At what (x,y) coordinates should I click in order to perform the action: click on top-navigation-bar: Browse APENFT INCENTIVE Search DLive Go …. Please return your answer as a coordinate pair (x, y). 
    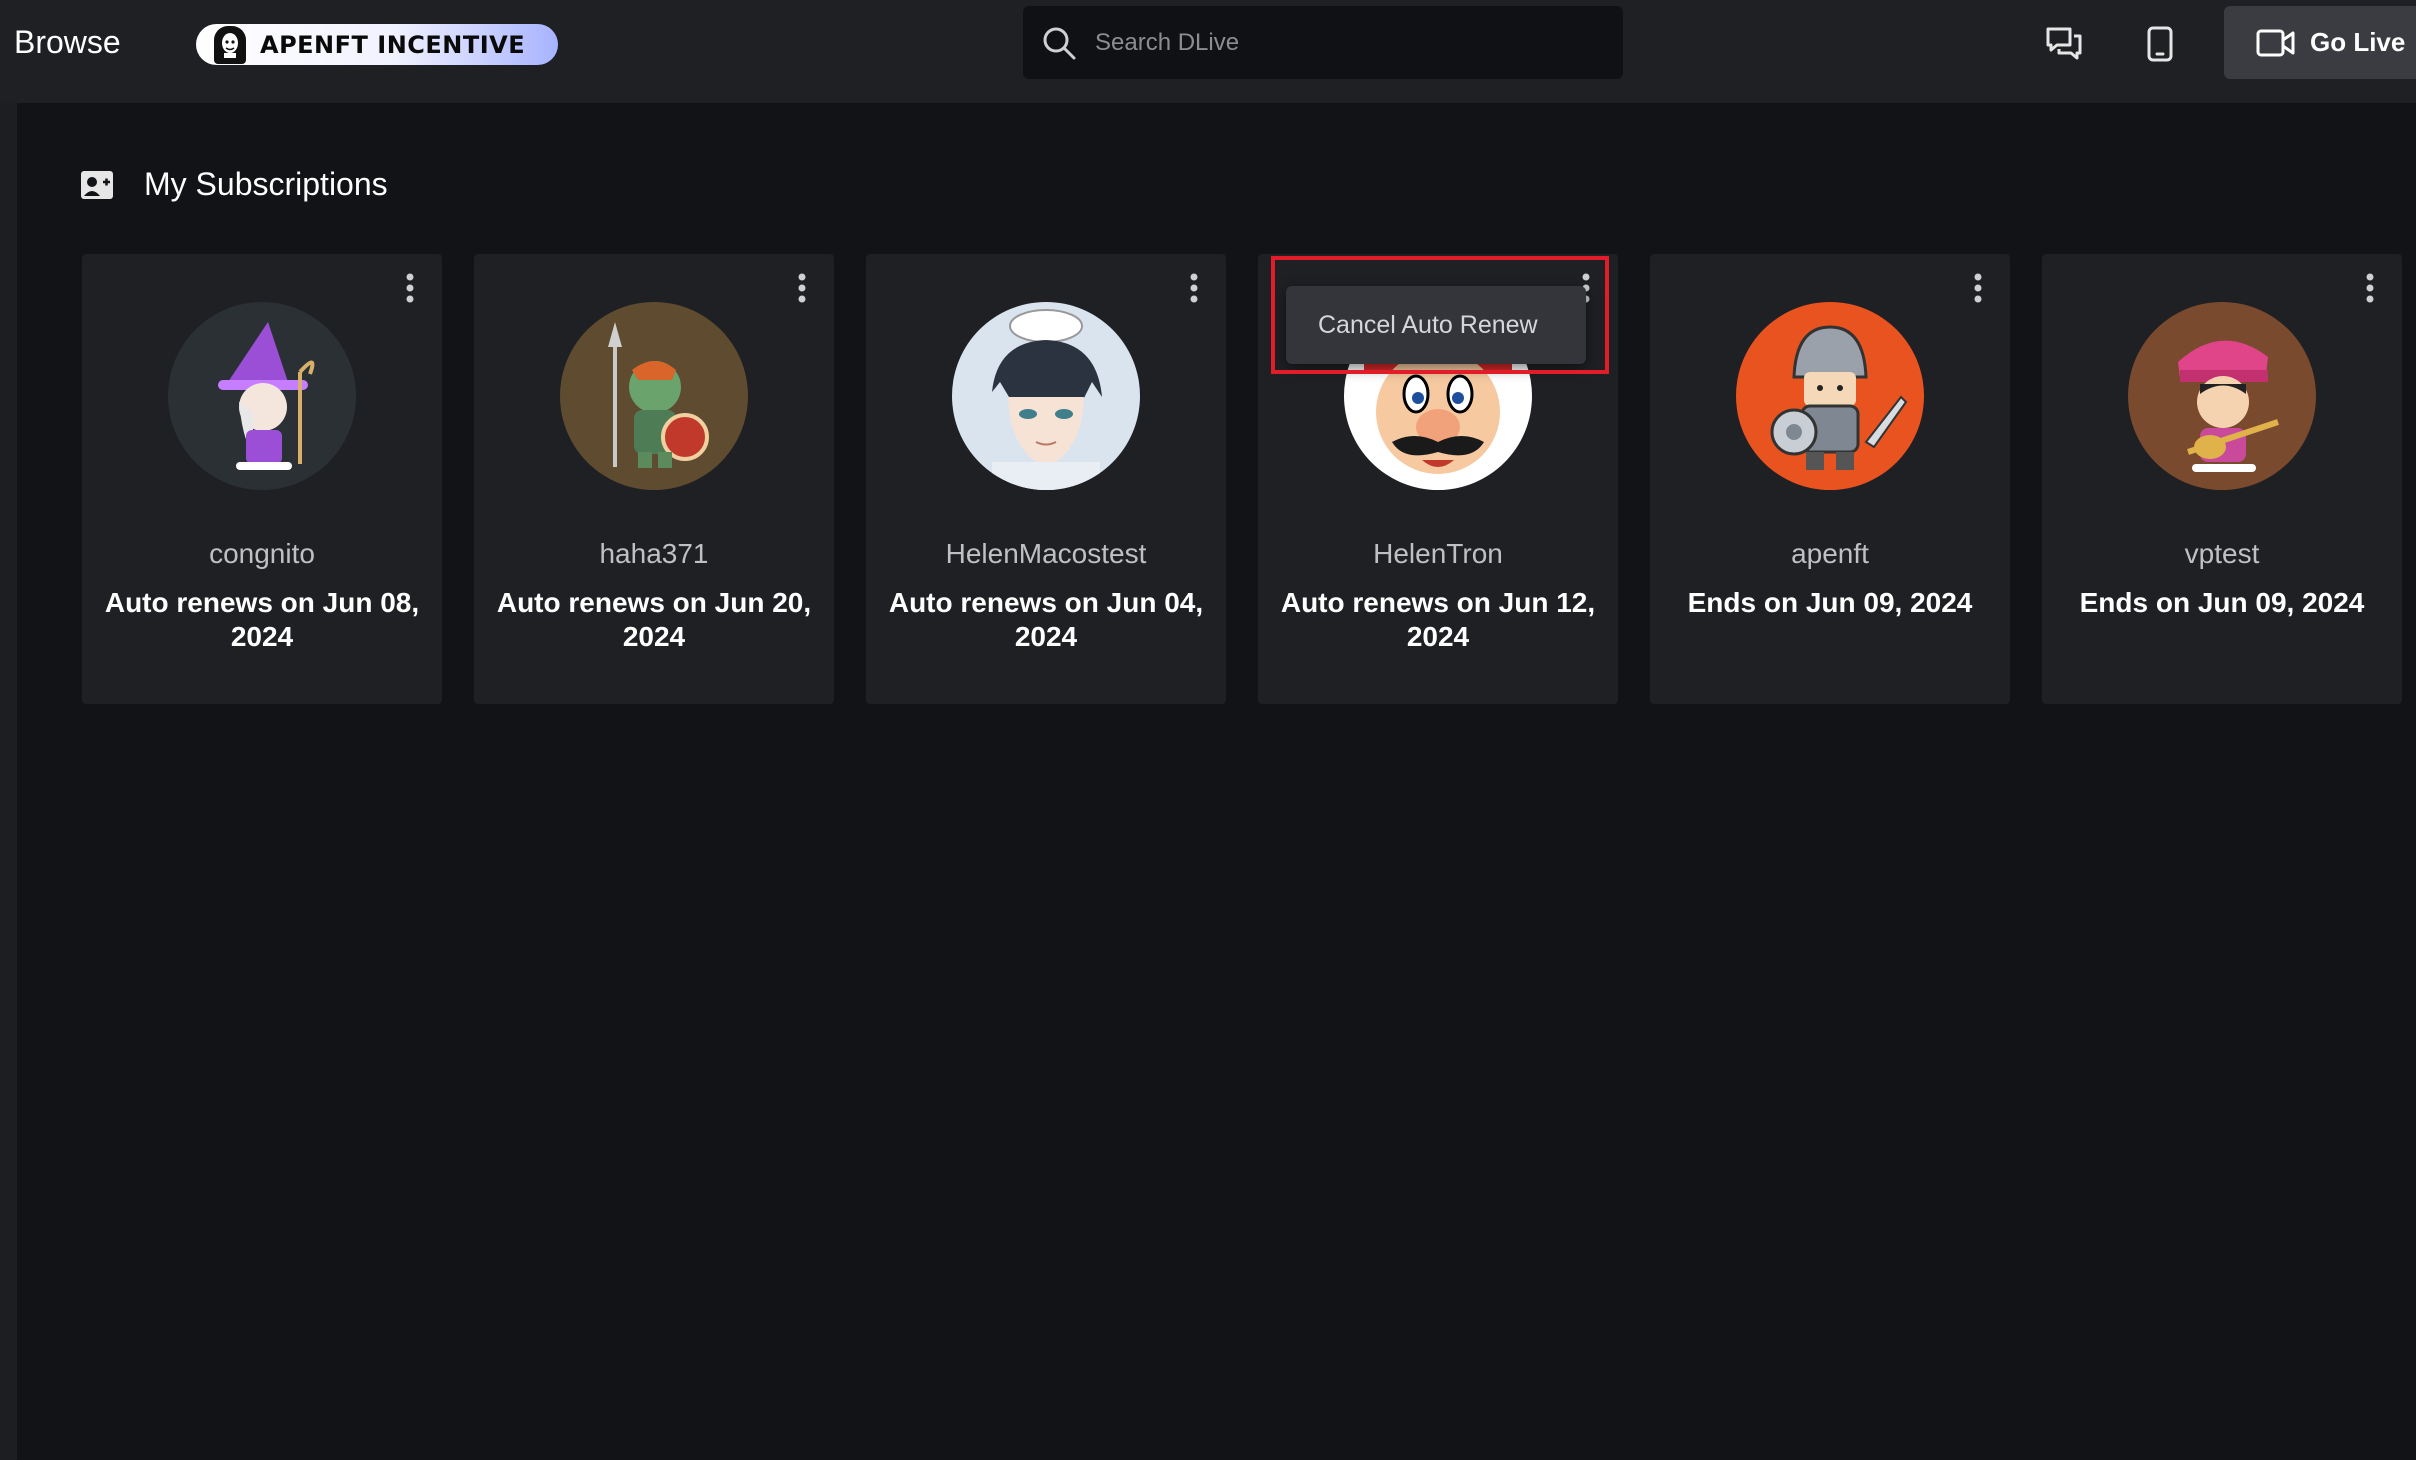
    Looking at the image, I should click on (1208, 51).